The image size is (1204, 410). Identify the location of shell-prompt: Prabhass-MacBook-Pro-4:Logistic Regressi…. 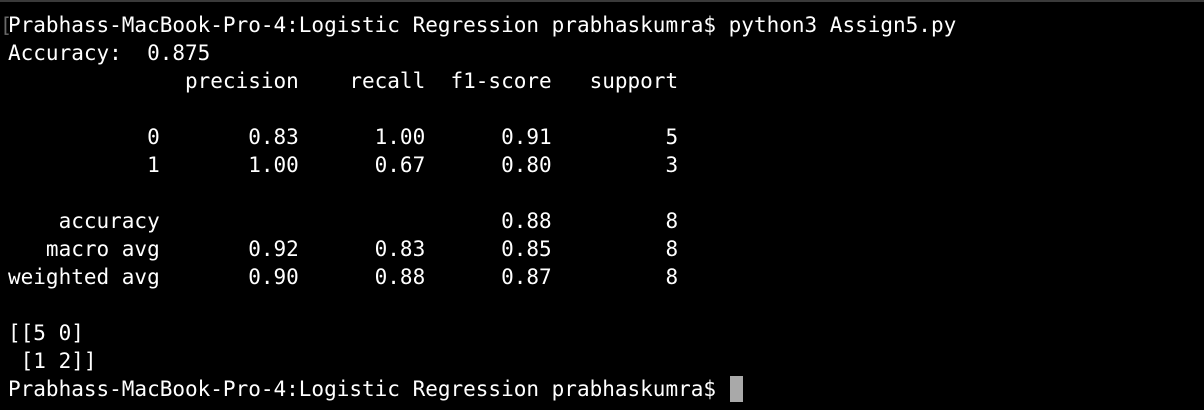
(368, 389).